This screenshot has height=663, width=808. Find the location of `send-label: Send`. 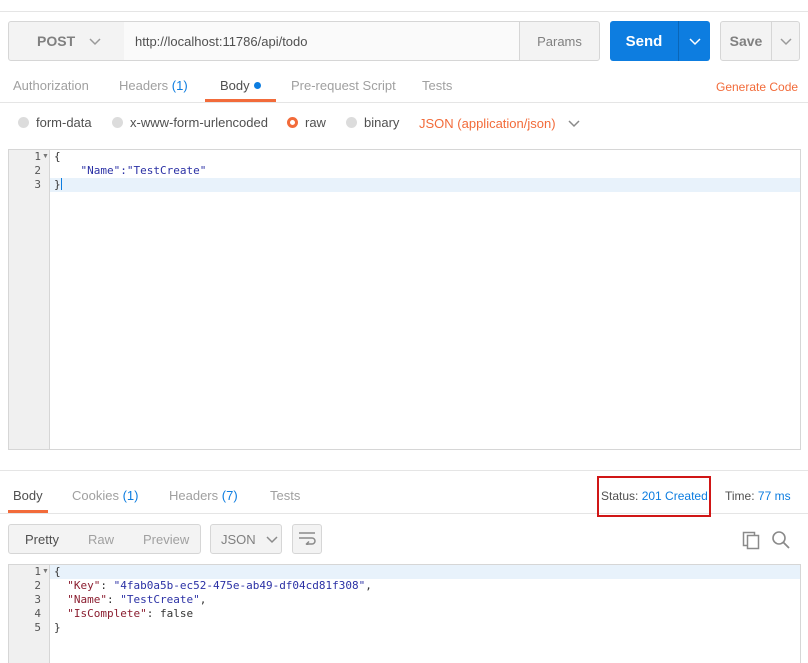

send-label: Send is located at coordinates (644, 41).